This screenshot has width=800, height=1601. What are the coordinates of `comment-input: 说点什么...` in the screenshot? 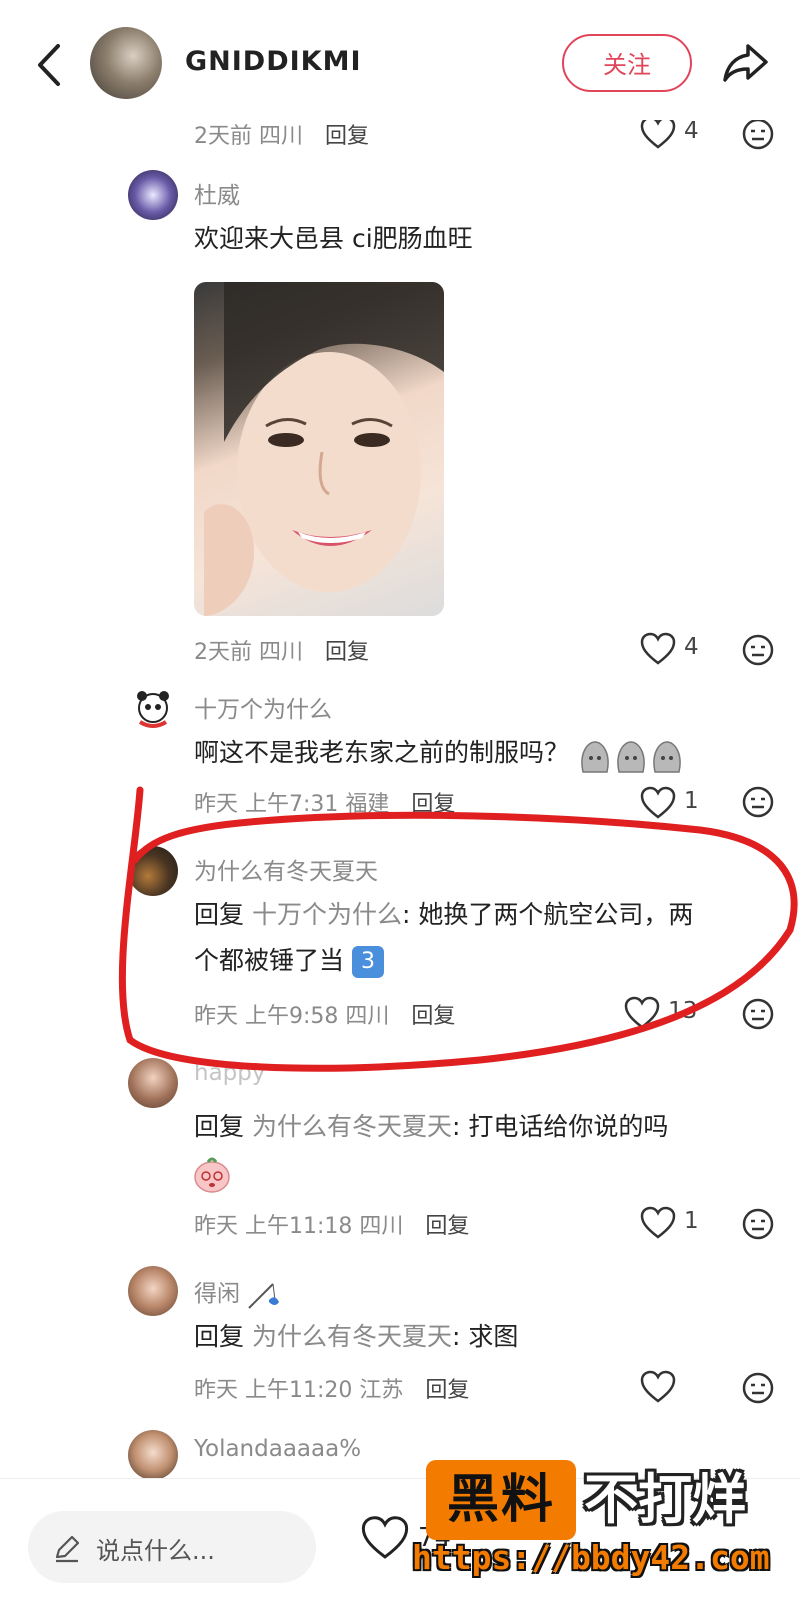 It's located at (172, 1547).